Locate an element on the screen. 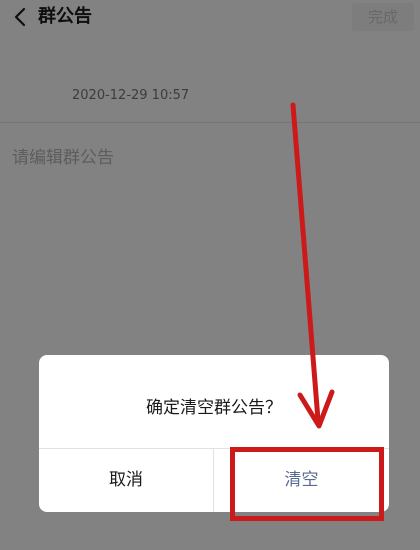  cancel-button: 取消 is located at coordinates (126, 480).